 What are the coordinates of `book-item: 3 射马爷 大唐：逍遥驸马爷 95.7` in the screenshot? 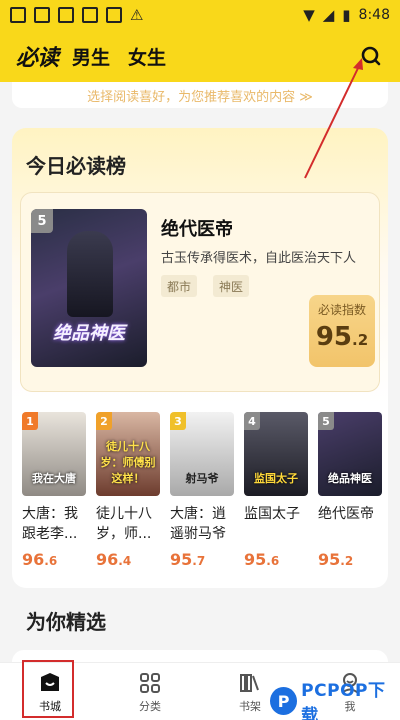 It's located at (202, 490).